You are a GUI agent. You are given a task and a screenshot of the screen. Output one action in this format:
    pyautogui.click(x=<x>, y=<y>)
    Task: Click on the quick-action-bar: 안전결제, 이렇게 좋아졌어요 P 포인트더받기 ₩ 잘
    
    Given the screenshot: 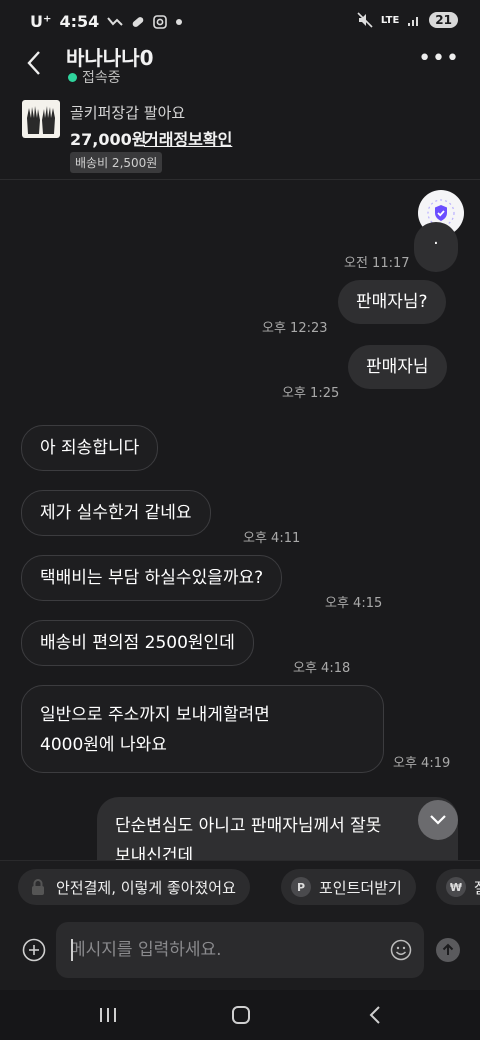 What is the action you would take?
    pyautogui.click(x=240, y=886)
    